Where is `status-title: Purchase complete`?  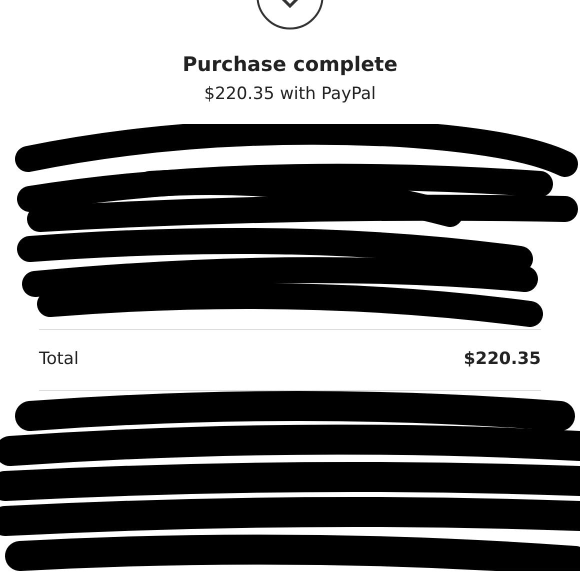 status-title: Purchase complete is located at coordinates (290, 64).